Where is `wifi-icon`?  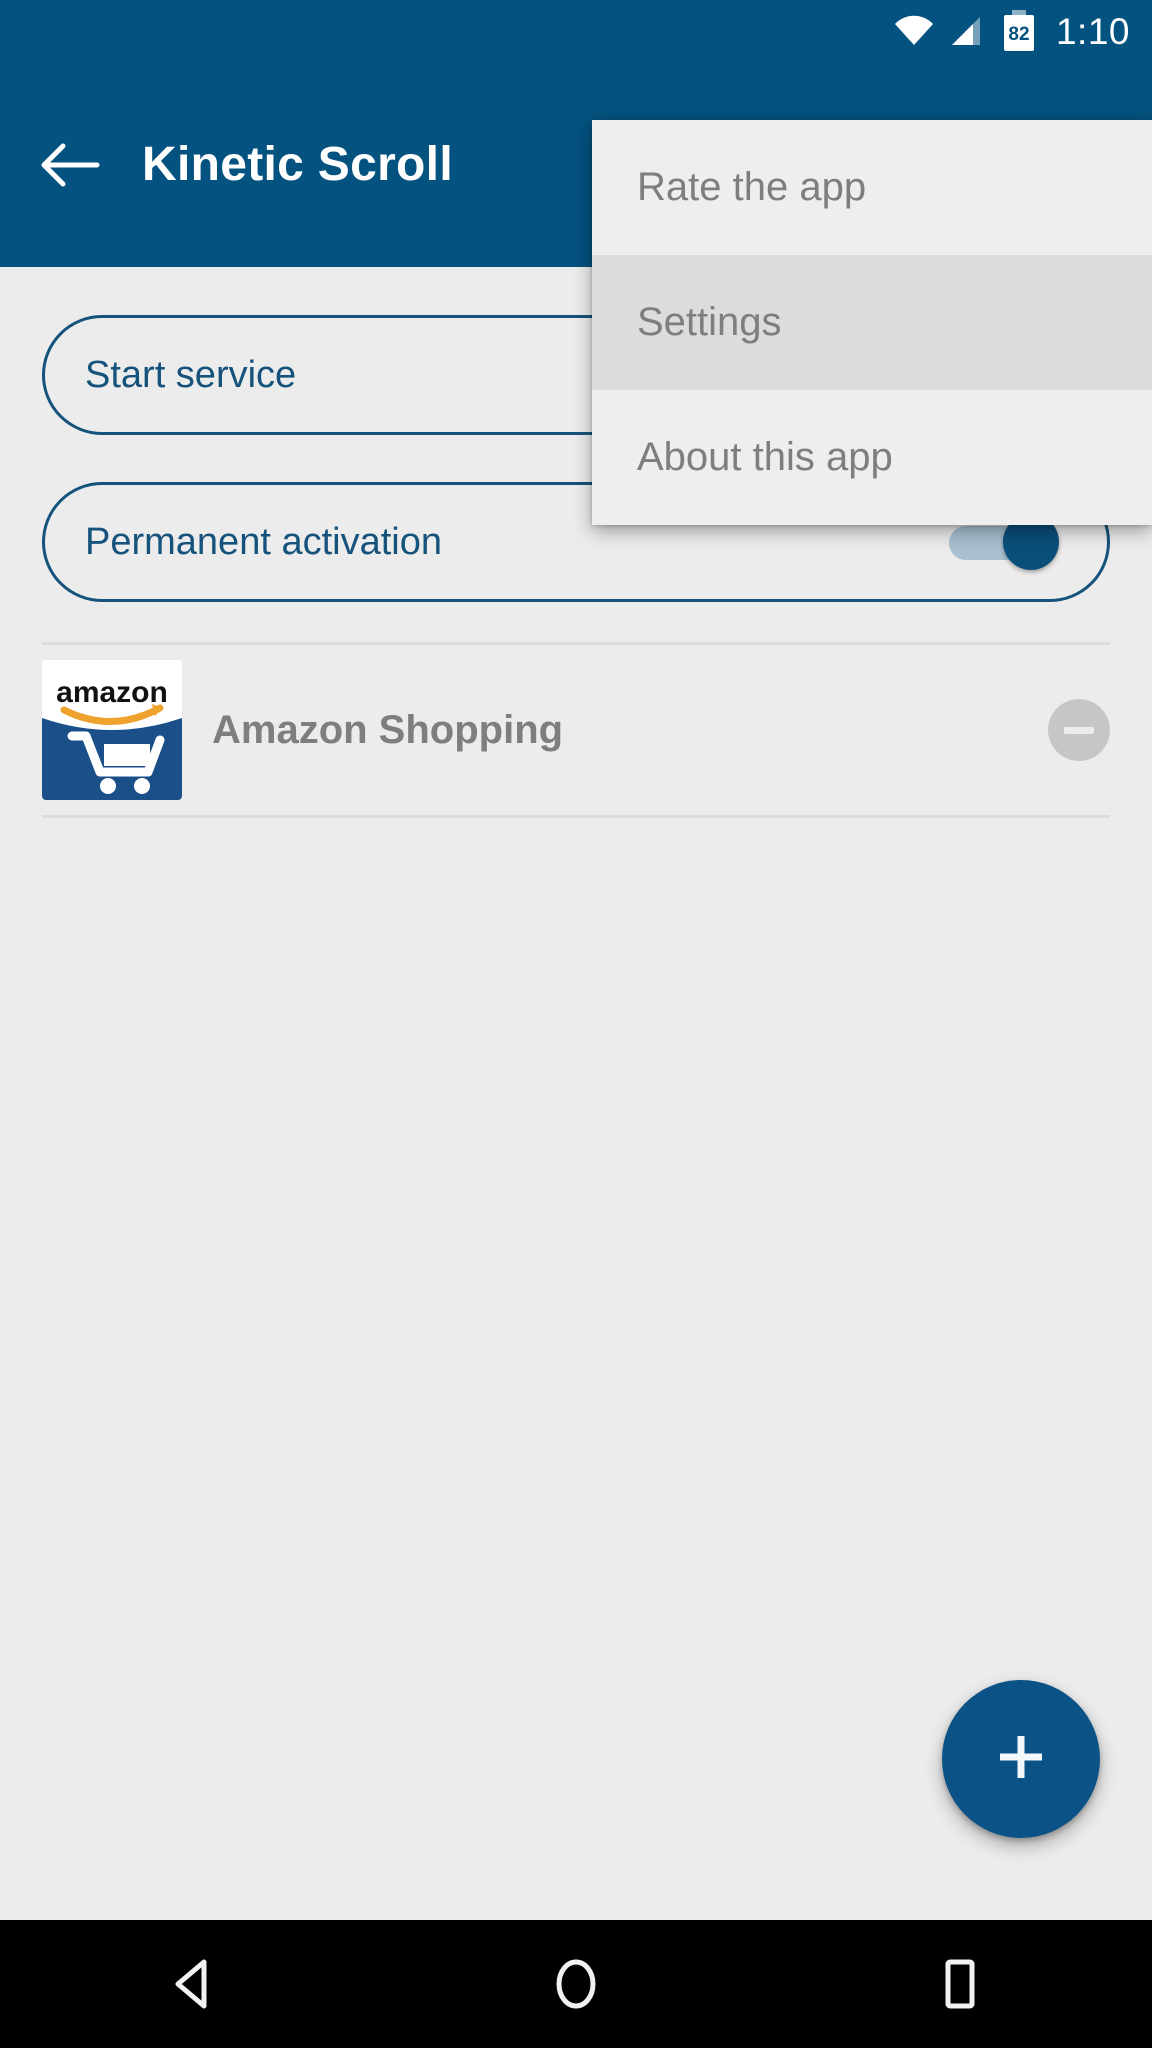
wifi-icon is located at coordinates (914, 31).